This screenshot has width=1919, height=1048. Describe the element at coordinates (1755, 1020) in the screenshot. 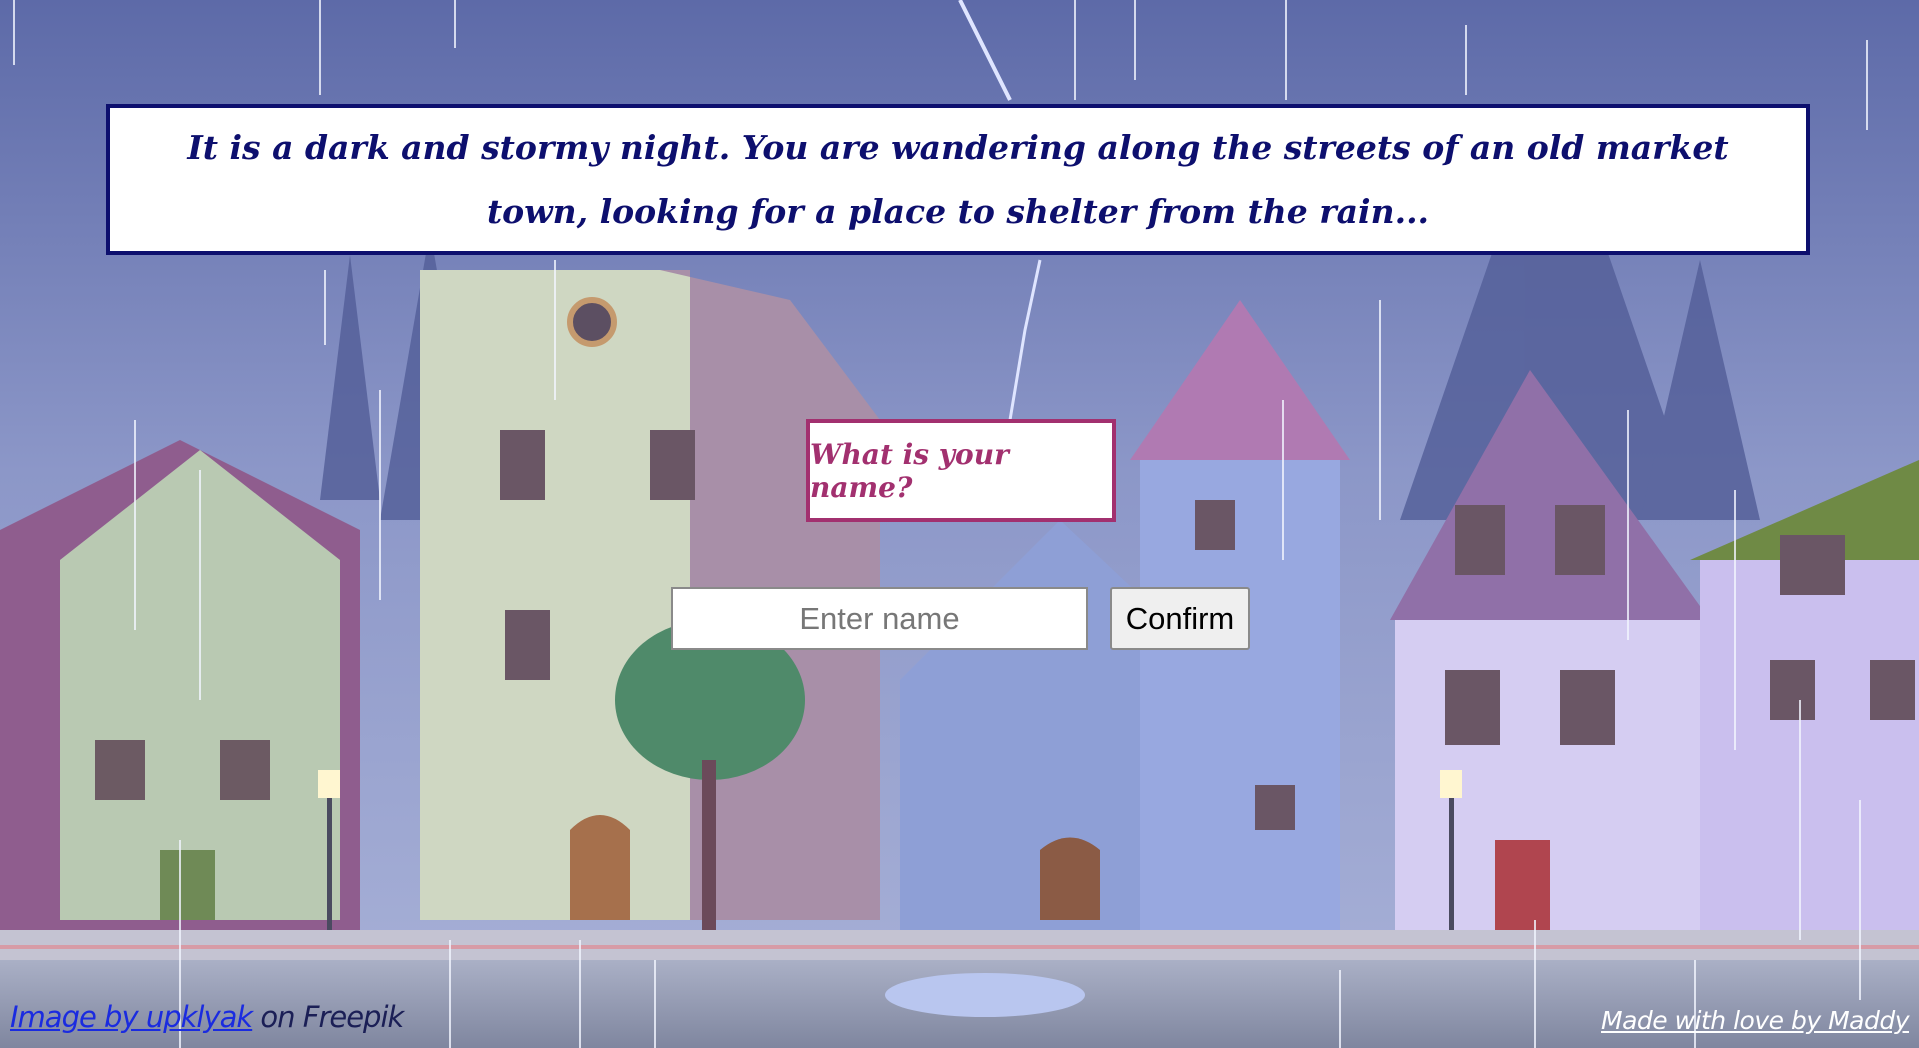

I see `author-signature: Made with love by Maddy` at that location.